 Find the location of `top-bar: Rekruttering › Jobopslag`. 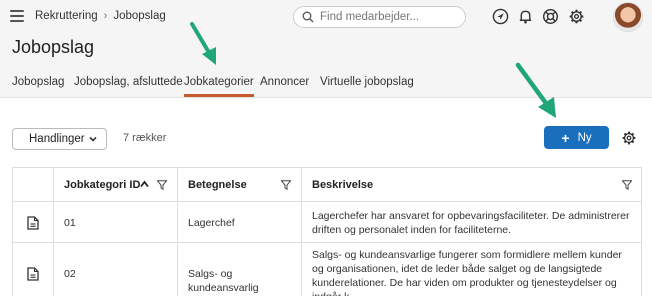

top-bar: Rekruttering › Jobopslag is located at coordinates (326, 17).